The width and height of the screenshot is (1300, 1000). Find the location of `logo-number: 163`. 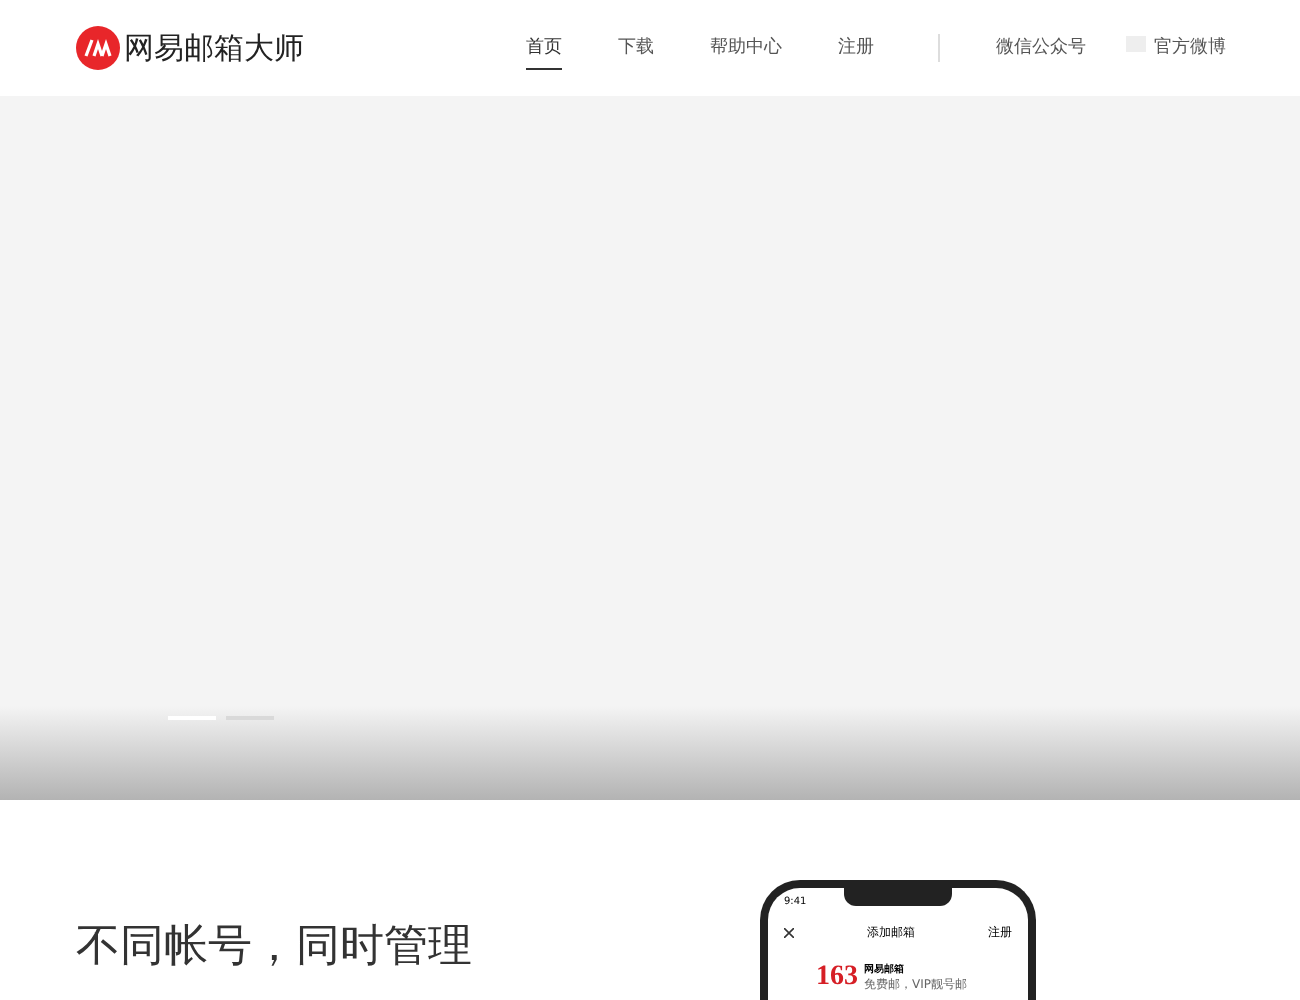

logo-number: 163 is located at coordinates (837, 978).